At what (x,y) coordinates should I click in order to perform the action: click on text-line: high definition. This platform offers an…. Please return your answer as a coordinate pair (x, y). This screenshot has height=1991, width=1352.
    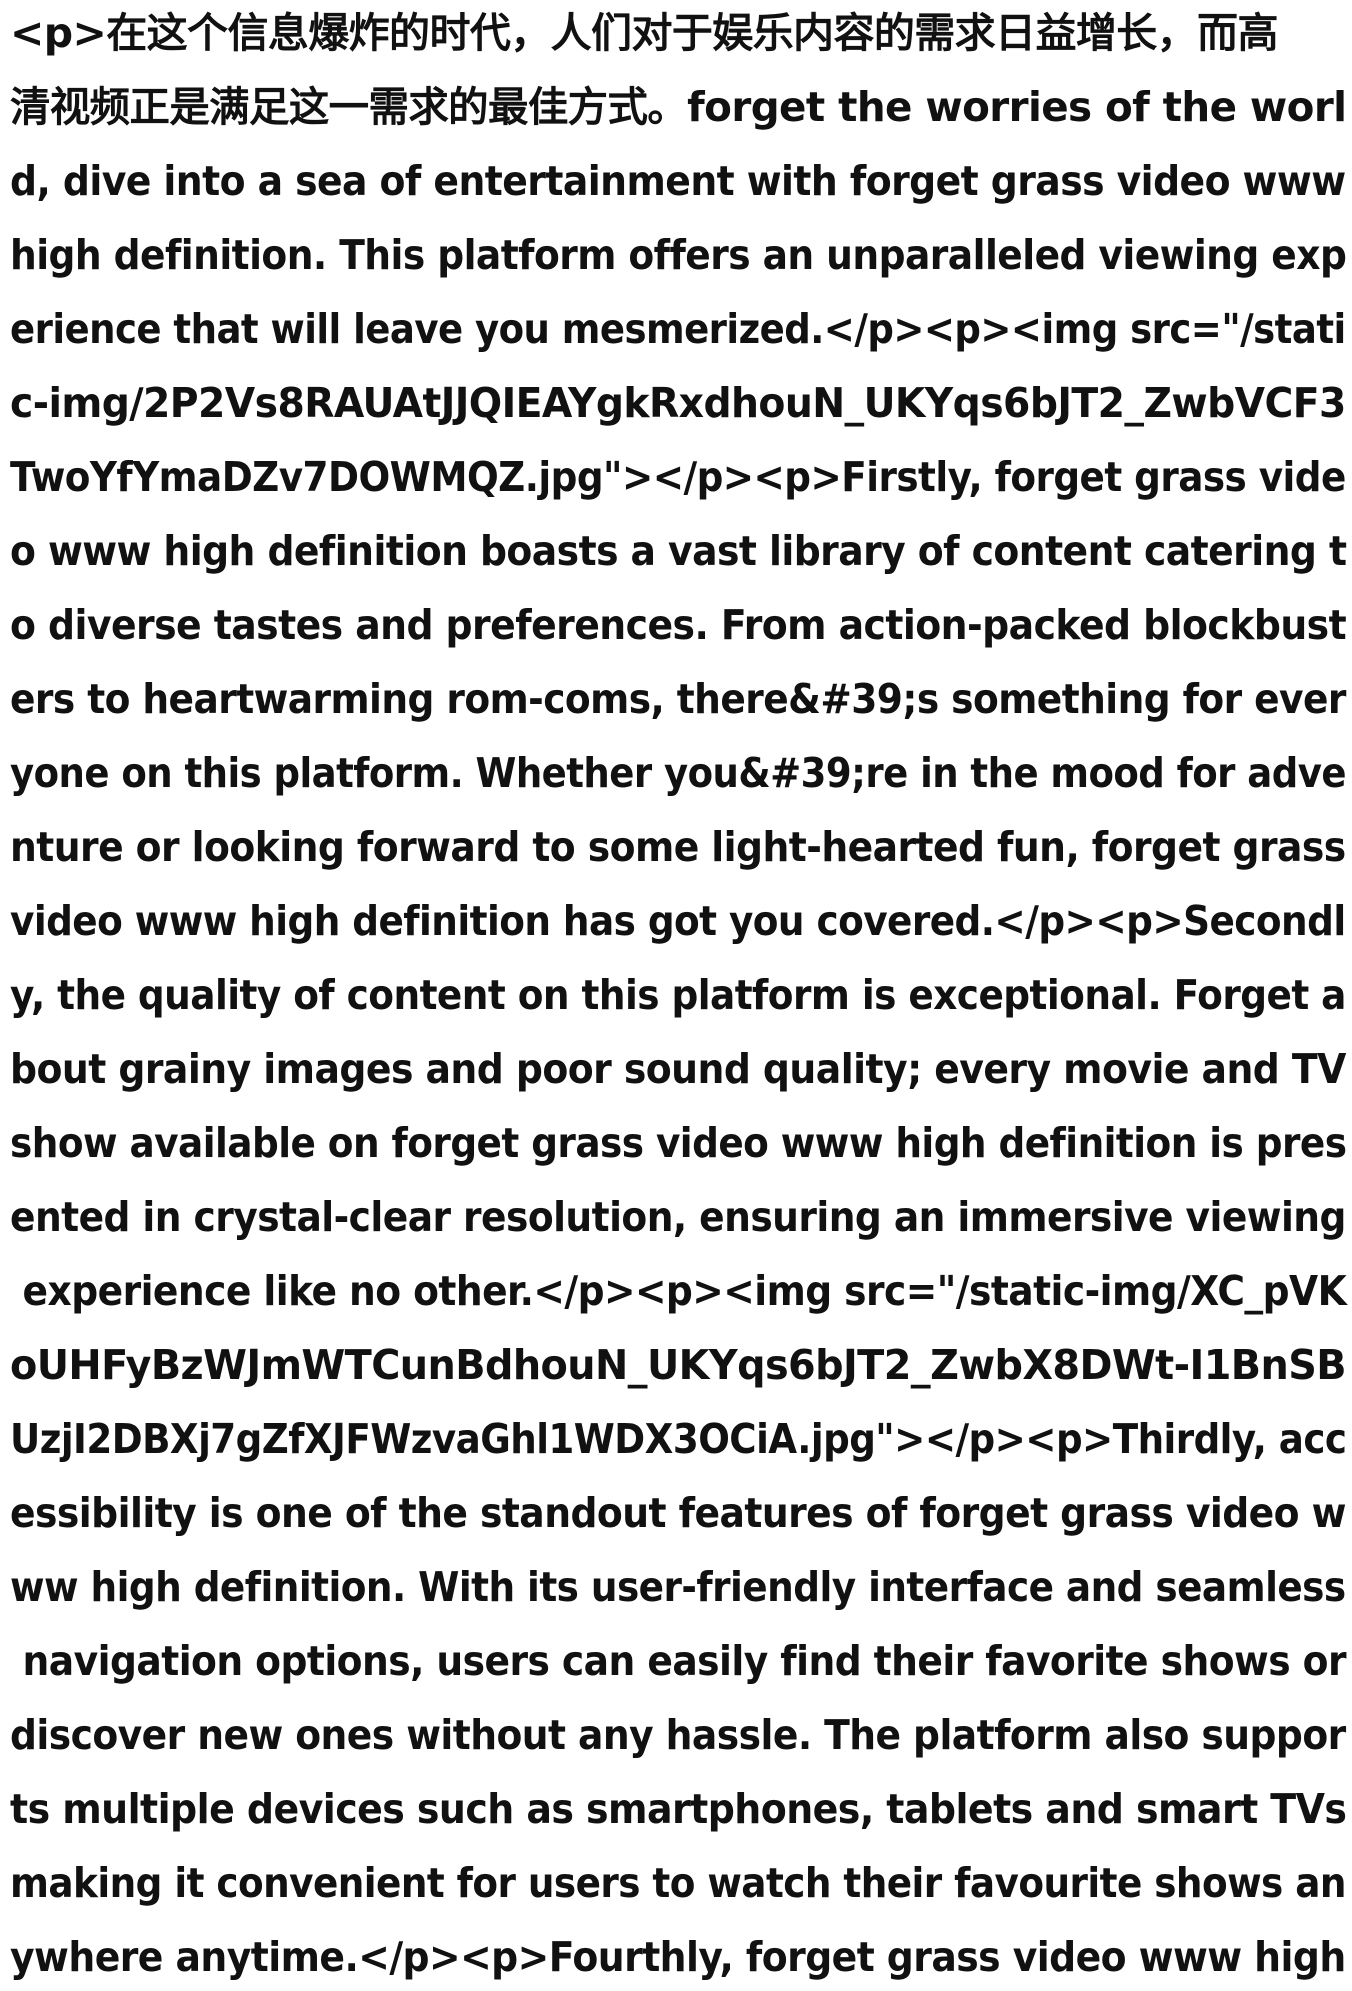
    Looking at the image, I should click on (678, 255).